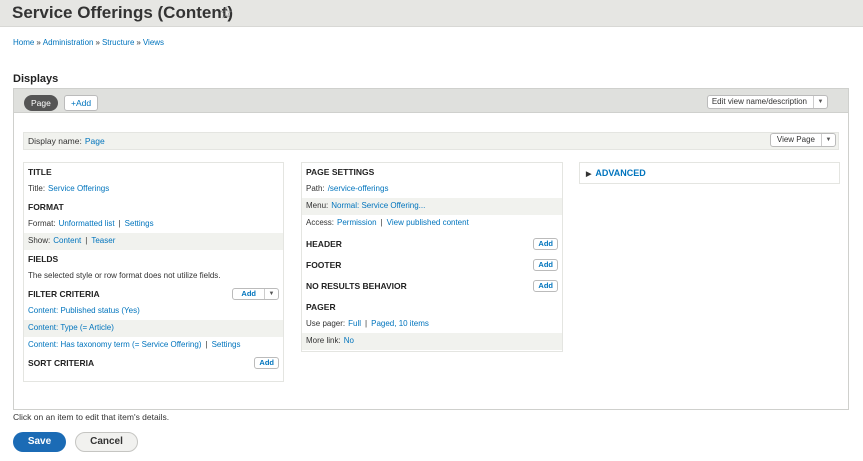 This screenshot has width=863, height=461. What do you see at coordinates (317, 205) in the screenshot?
I see `menu-label: Menu:` at bounding box center [317, 205].